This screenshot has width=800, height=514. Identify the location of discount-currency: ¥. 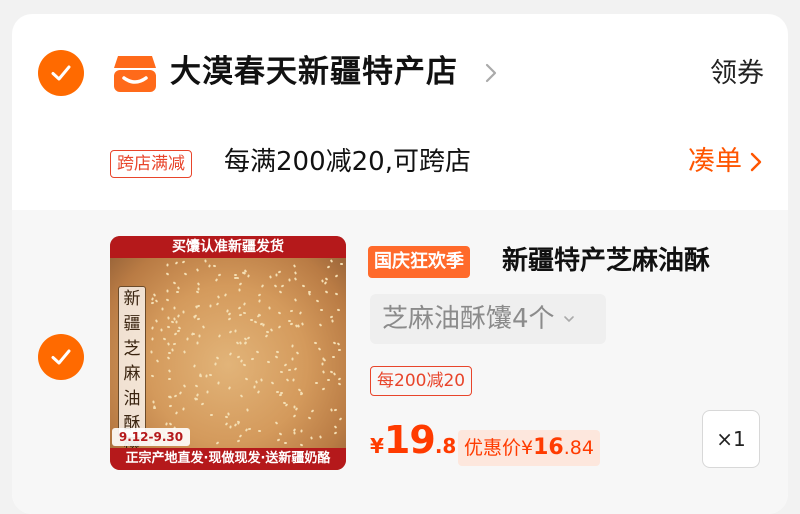
(527, 448).